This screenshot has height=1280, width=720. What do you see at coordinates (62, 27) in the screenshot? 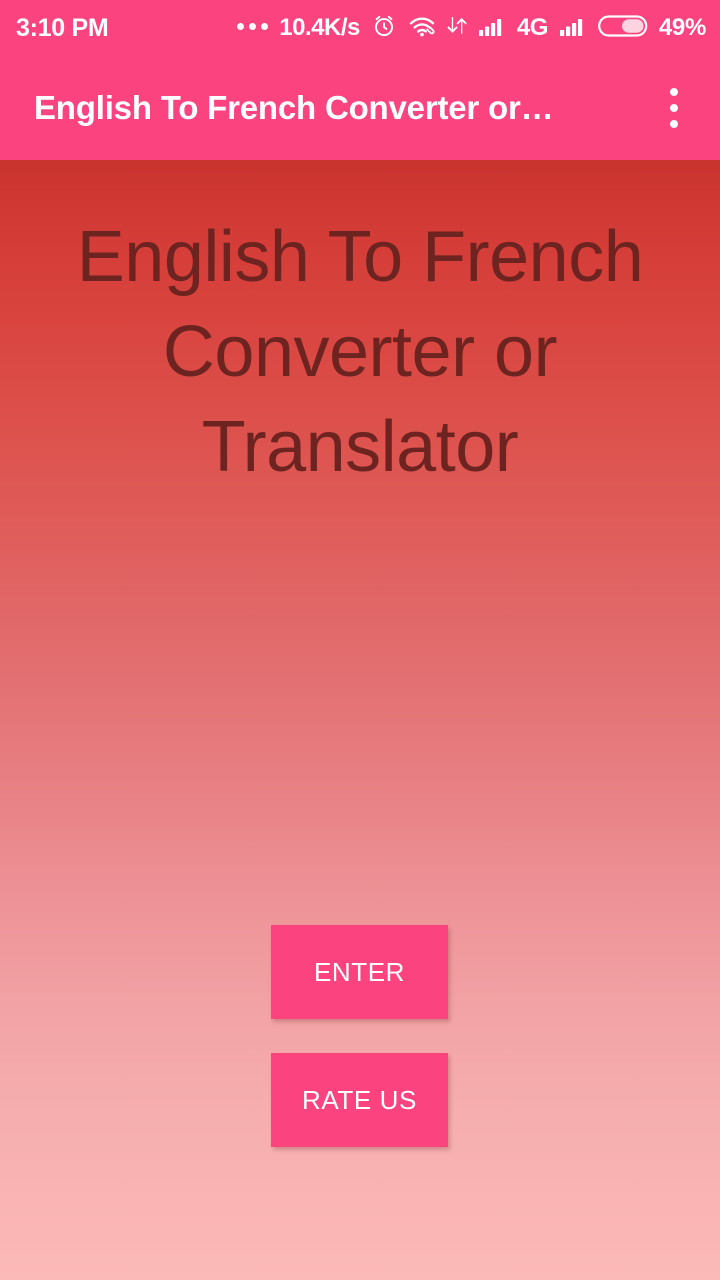
I see `status-bar-clock: 3:10 PM` at bounding box center [62, 27].